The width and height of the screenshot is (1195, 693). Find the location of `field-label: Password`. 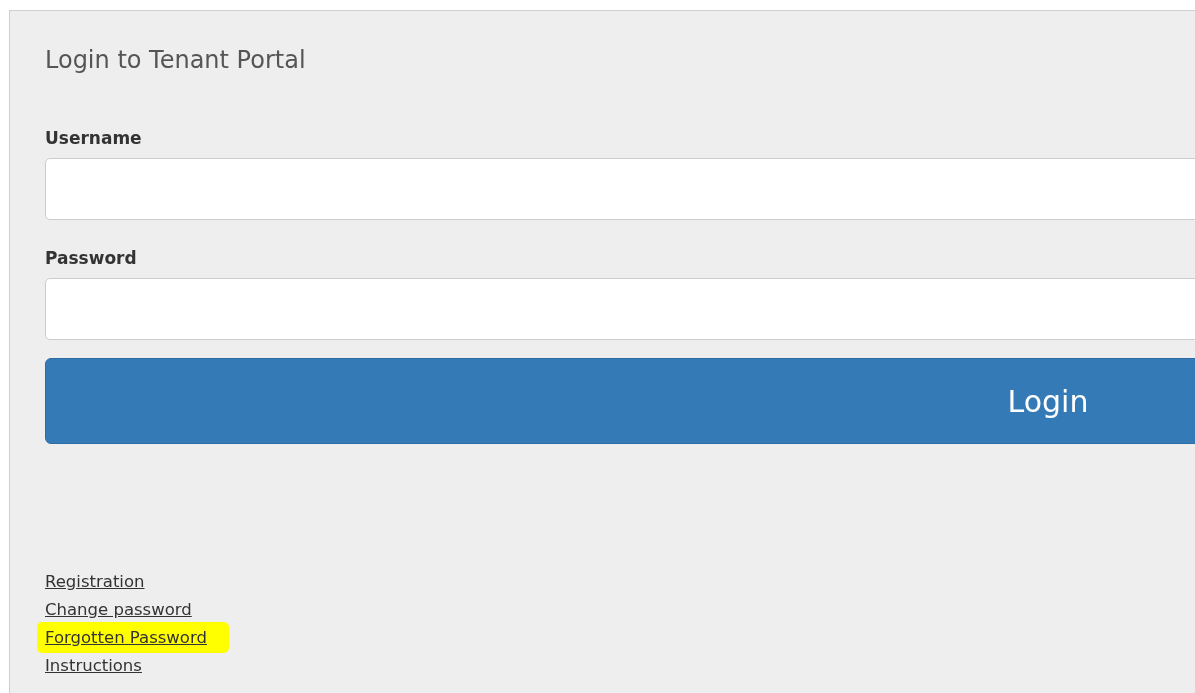

field-label: Password is located at coordinates (91, 258).